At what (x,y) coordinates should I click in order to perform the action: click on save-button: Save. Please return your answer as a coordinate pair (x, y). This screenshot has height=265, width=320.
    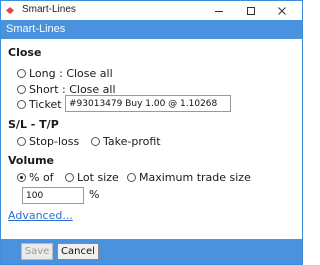
    Looking at the image, I should click on (37, 251).